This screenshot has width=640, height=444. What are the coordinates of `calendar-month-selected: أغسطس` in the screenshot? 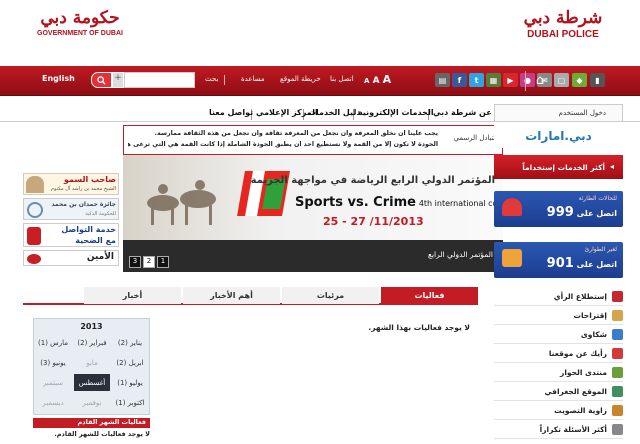 It's located at (92, 382).